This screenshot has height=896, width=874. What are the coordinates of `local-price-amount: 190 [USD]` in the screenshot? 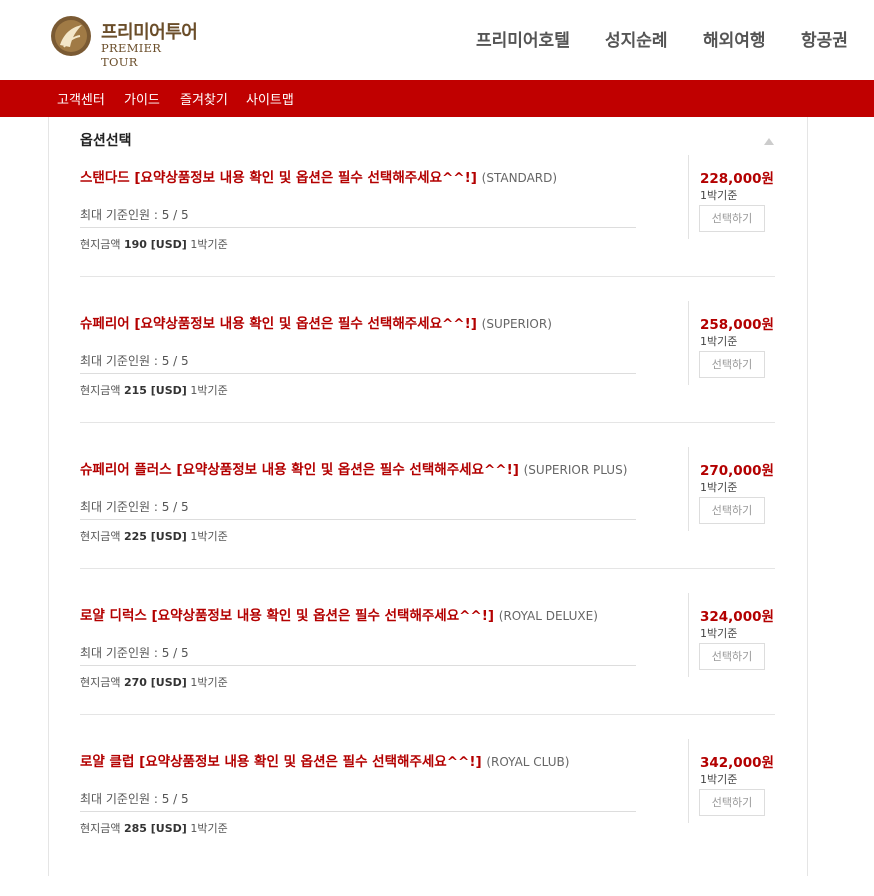 It's located at (155, 244).